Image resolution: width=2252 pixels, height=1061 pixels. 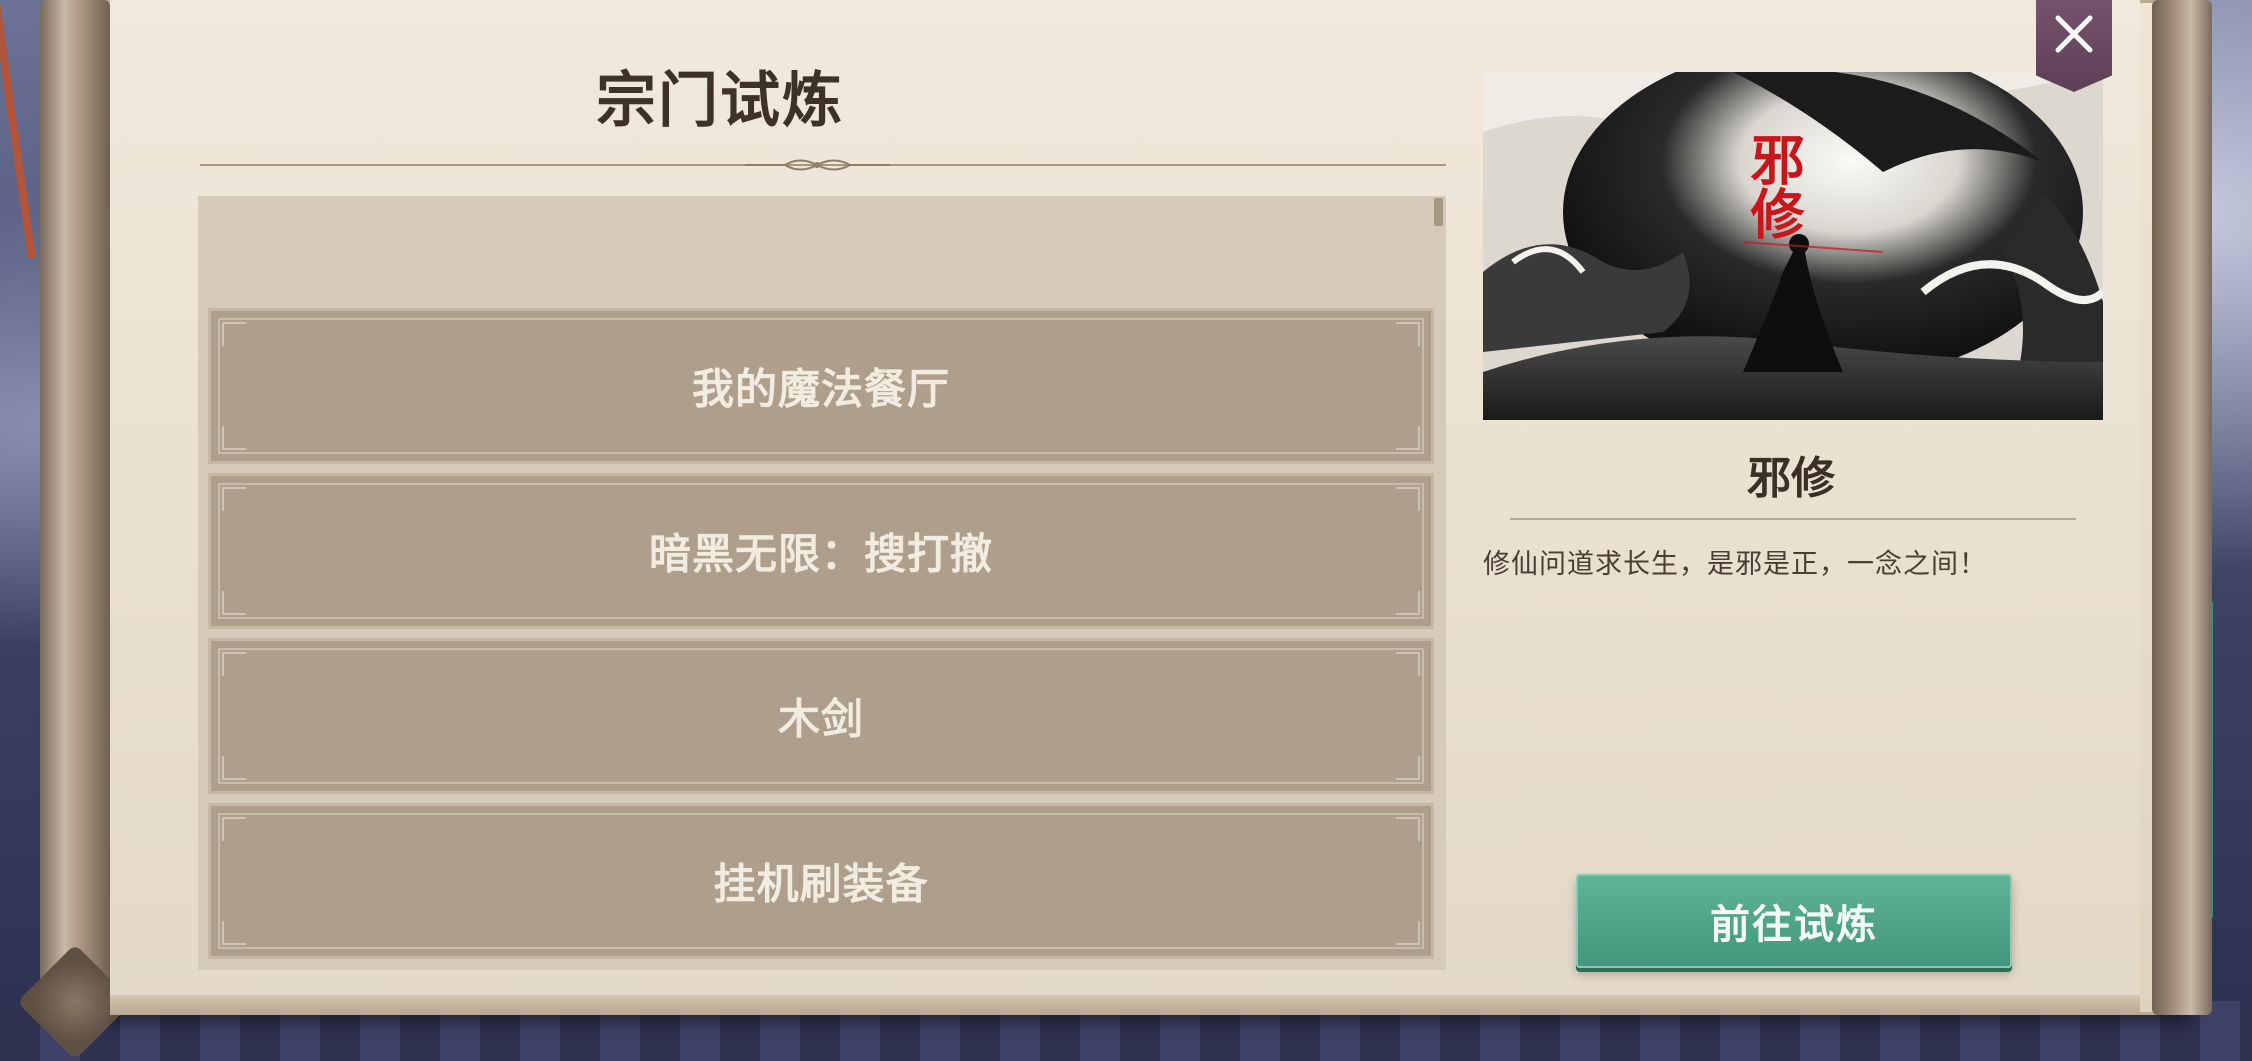 I want to click on game-description: 修仙问道求长生，是邪是正，一念之间！, so click(x=1735, y=564).